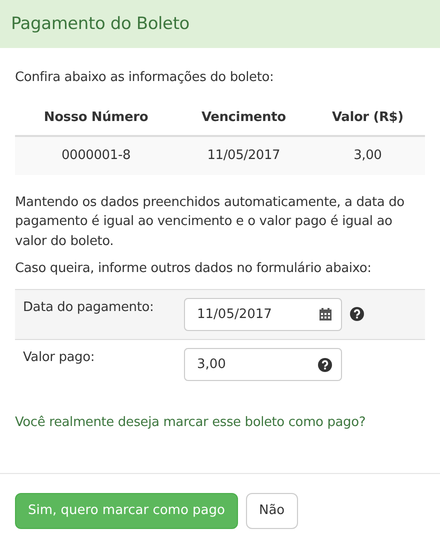 The image size is (440, 543). Describe the element at coordinates (272, 510) in the screenshot. I see `cancel-button: Não` at that location.